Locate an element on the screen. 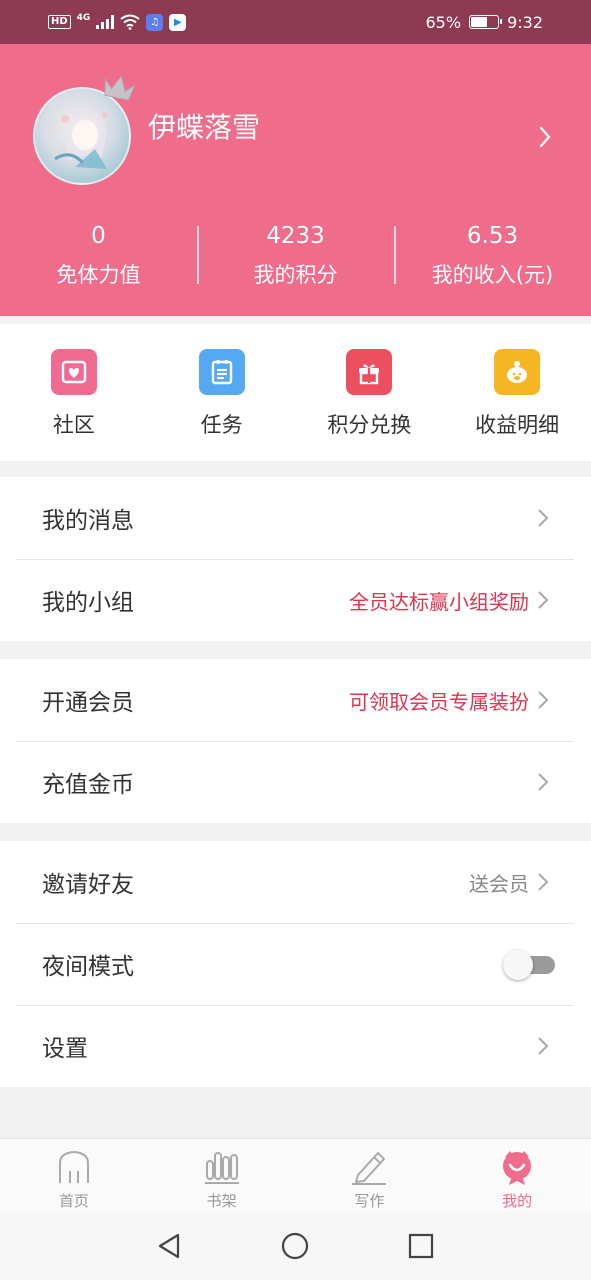  quick-actions: 社区 任务 积分兑换 收益明细 is located at coordinates (295, 392).